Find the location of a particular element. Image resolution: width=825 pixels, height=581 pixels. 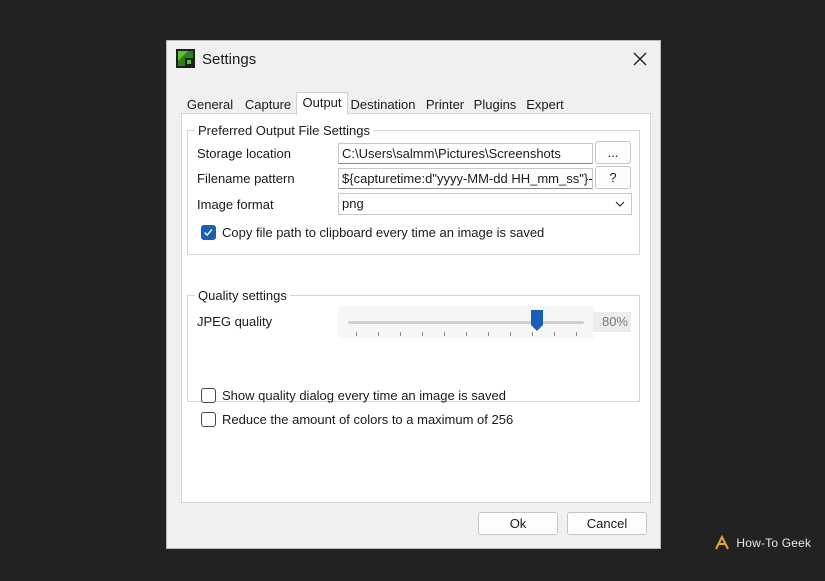

filename-help-button: ? is located at coordinates (613, 177).